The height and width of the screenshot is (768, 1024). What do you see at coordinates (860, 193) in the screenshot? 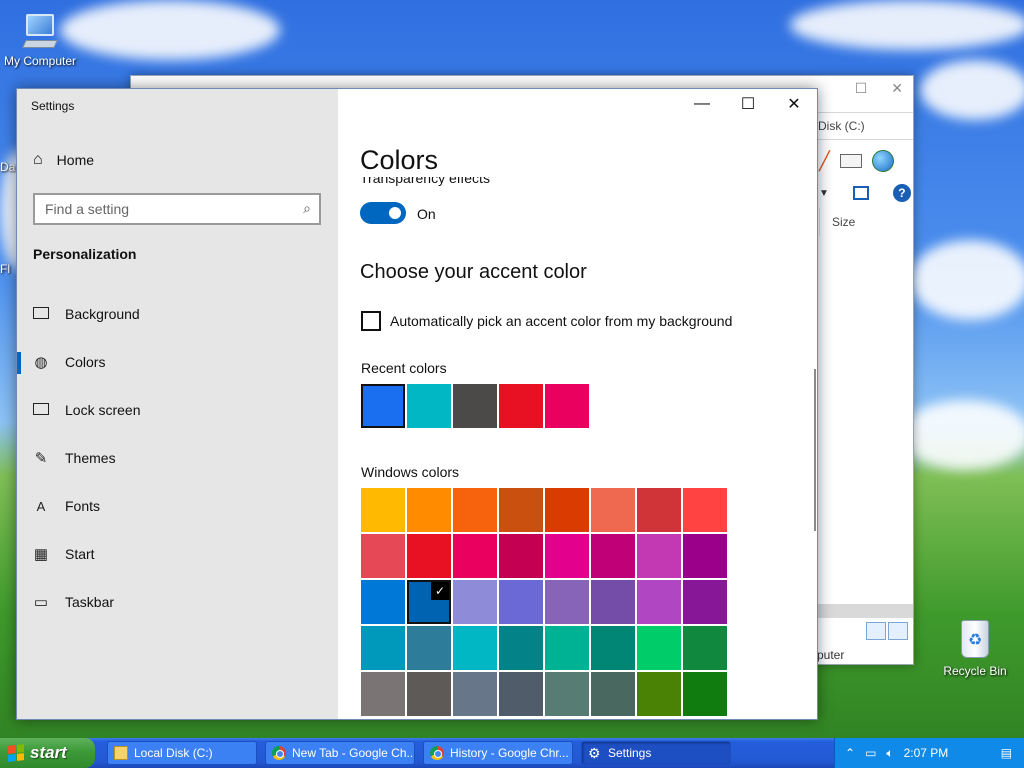
I see `panel-icon` at bounding box center [860, 193].